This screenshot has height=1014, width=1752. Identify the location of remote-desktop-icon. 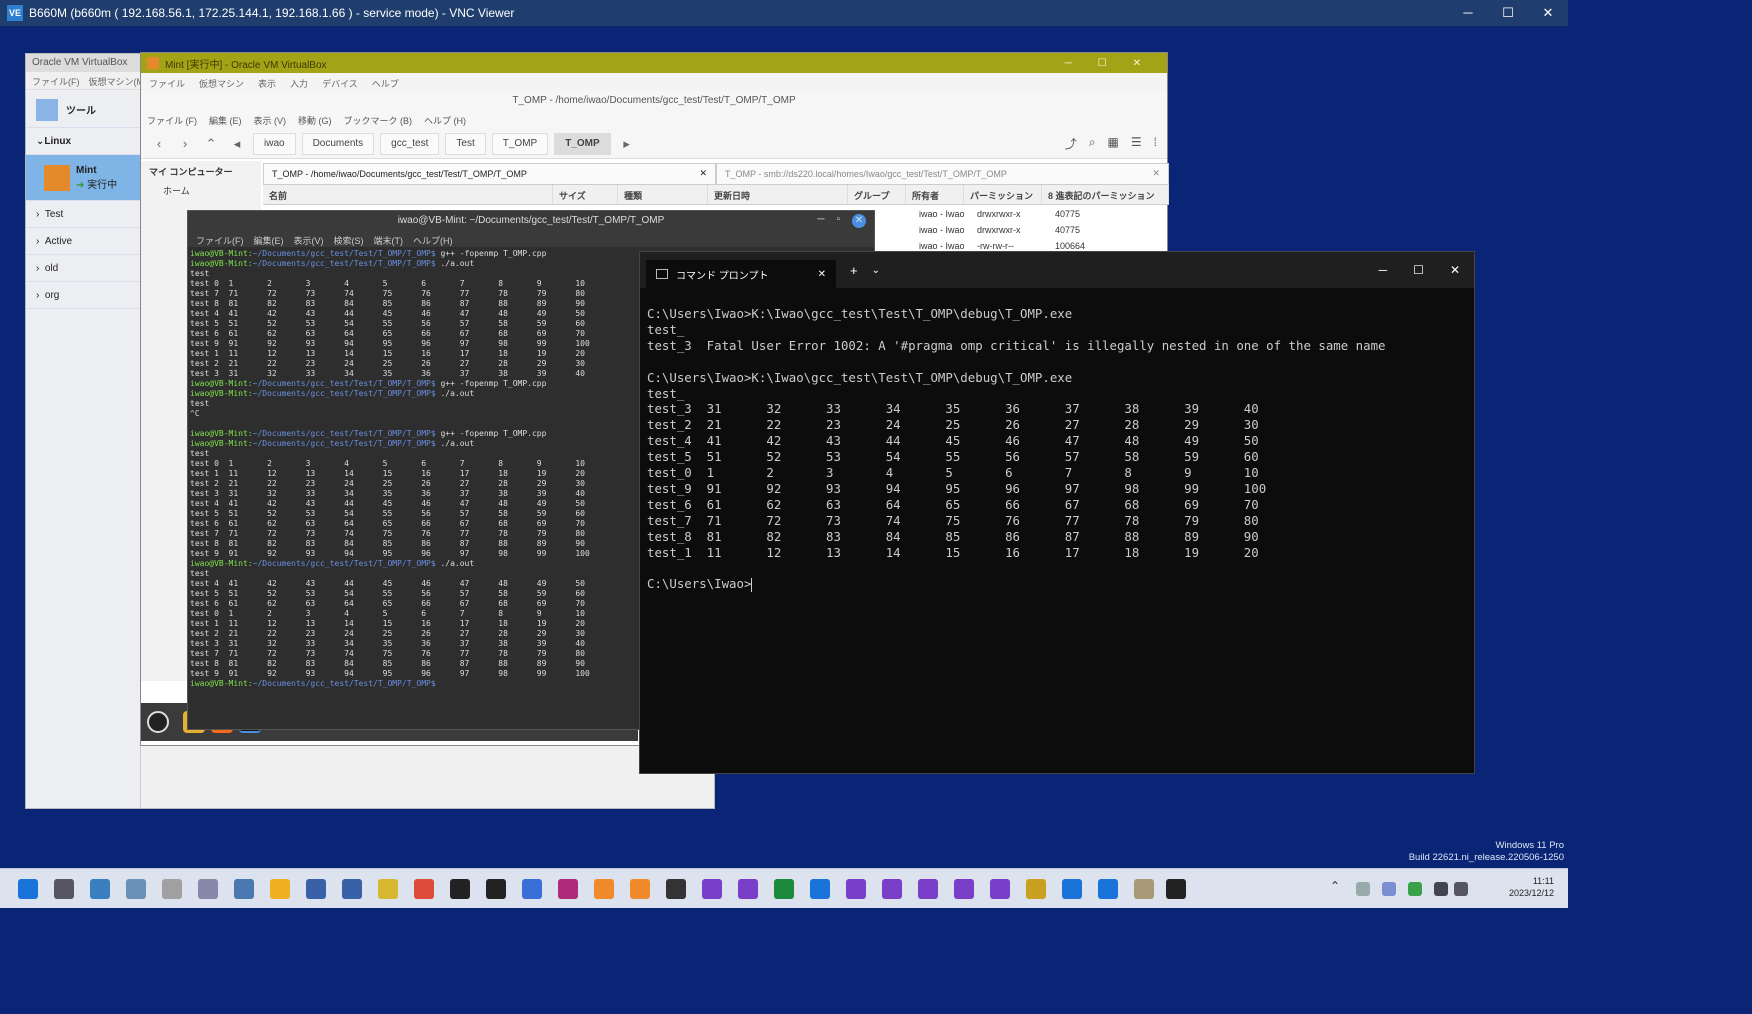
(100, 889).